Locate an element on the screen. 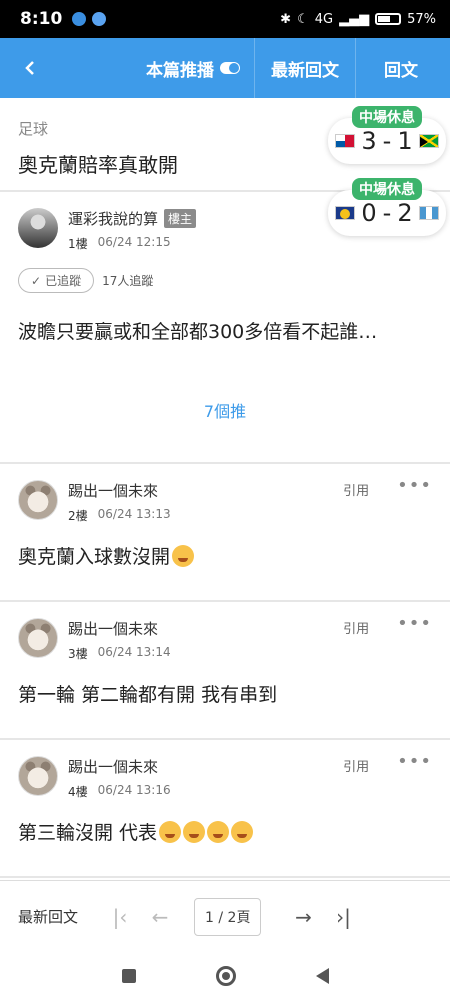 The height and width of the screenshot is (1000, 450). floor-number: 1樓 is located at coordinates (78, 244).